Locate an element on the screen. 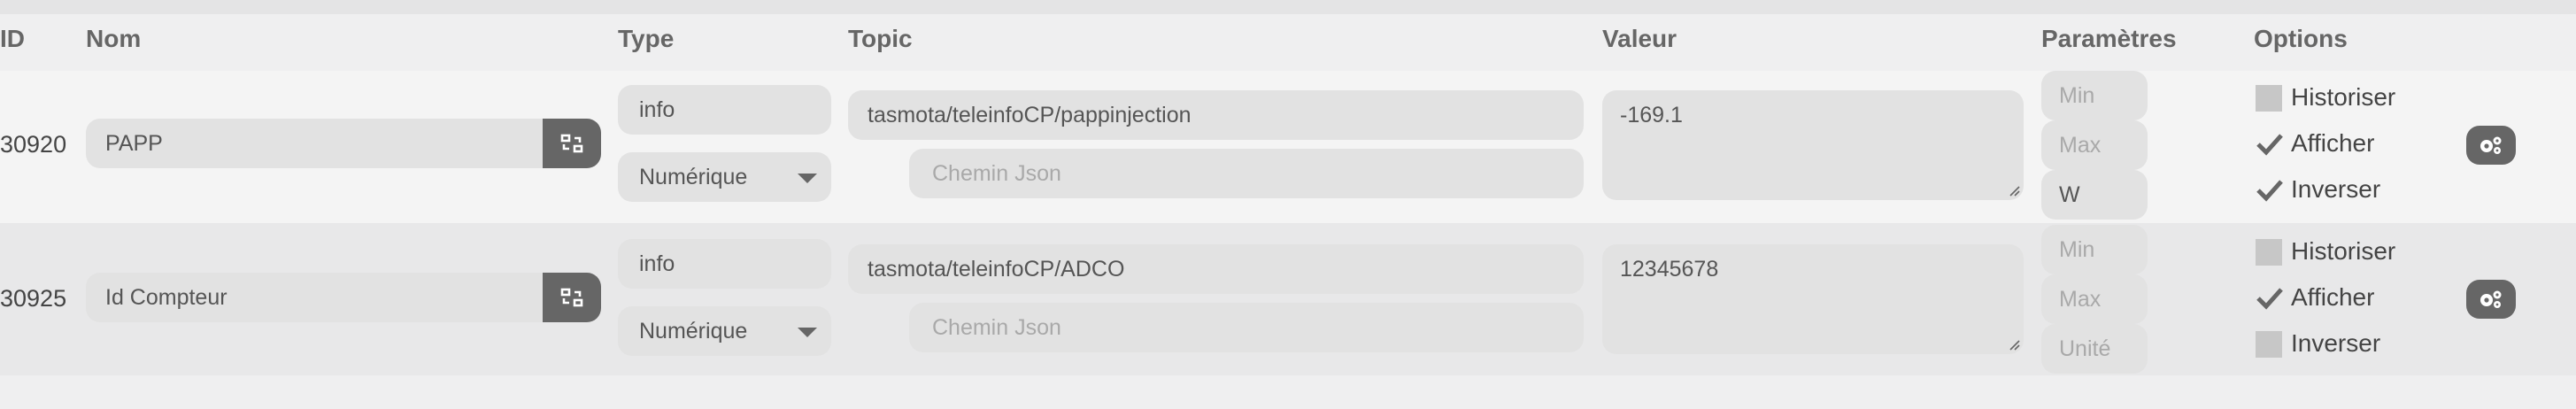  name-value: PAPP is located at coordinates (134, 143).